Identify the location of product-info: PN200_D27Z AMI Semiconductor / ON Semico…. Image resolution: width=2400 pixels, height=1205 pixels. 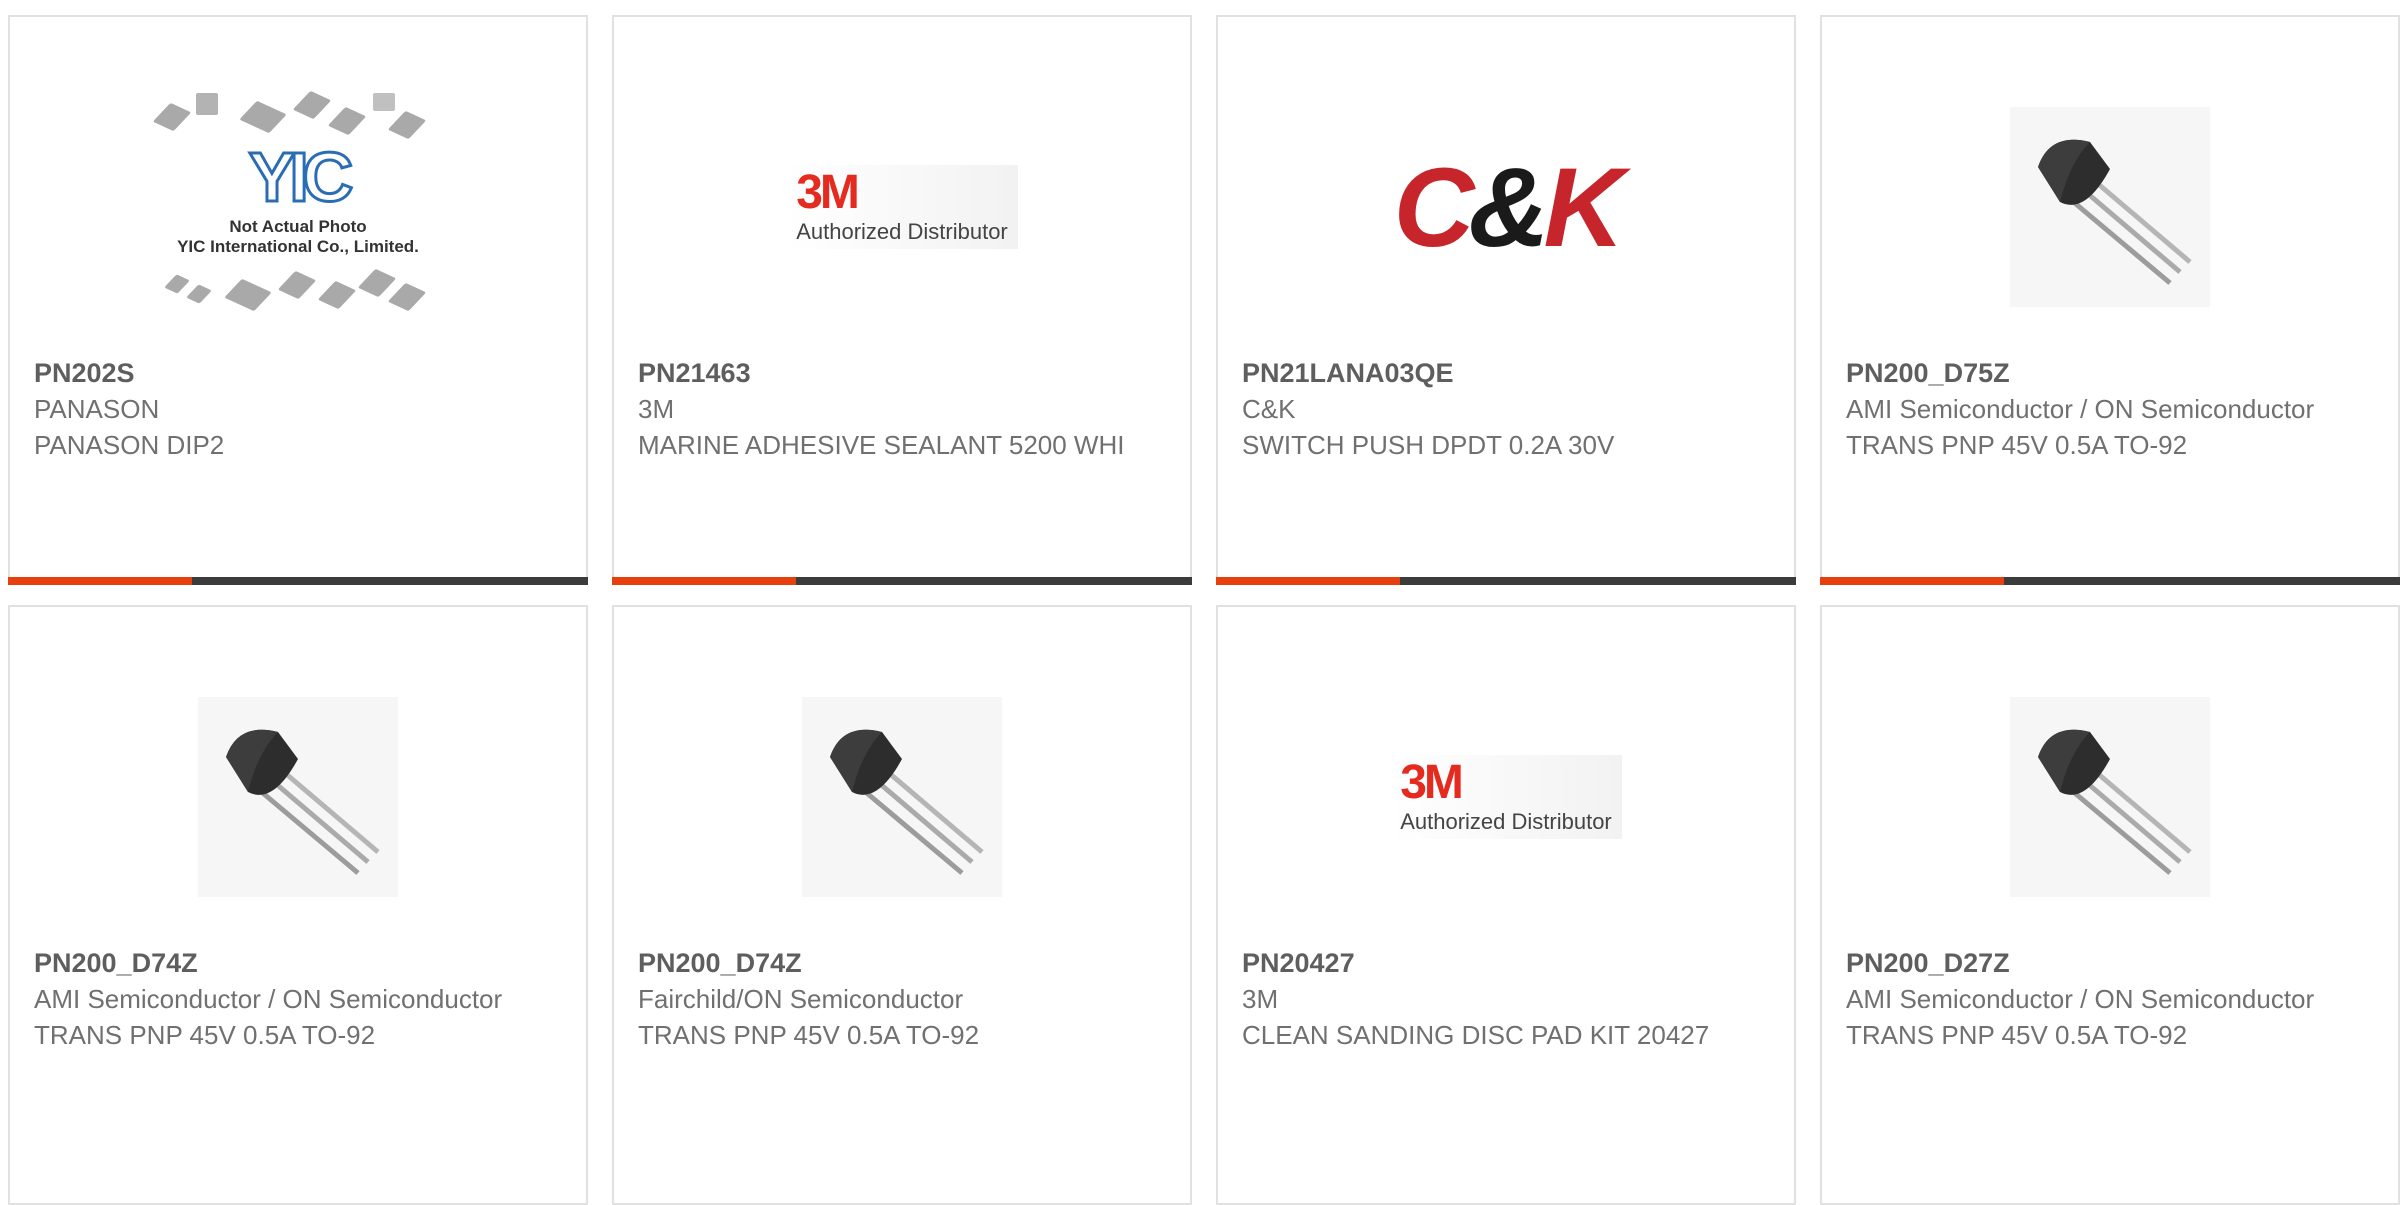
(2110, 999).